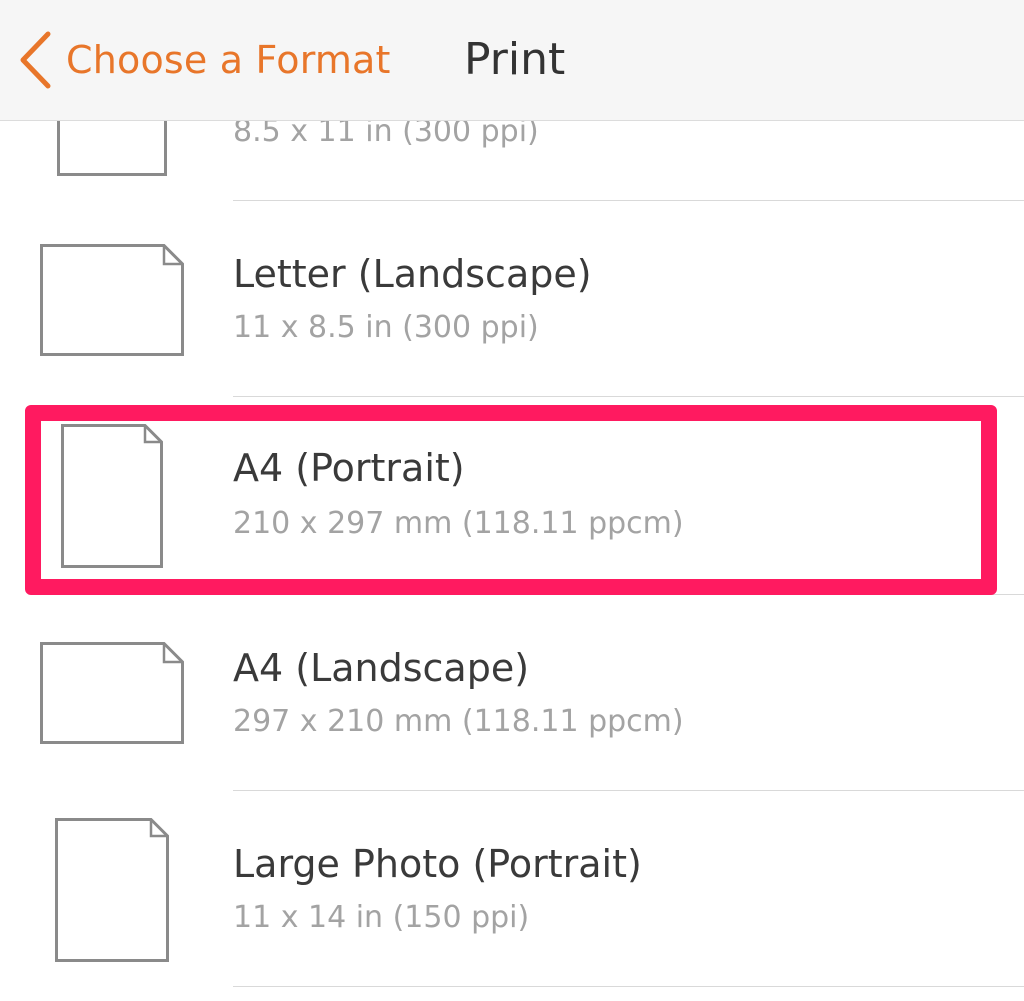 This screenshot has width=1024, height=1001. I want to click on format-detail: 297 x 210 mm (118.11 ppcm), so click(458, 721).